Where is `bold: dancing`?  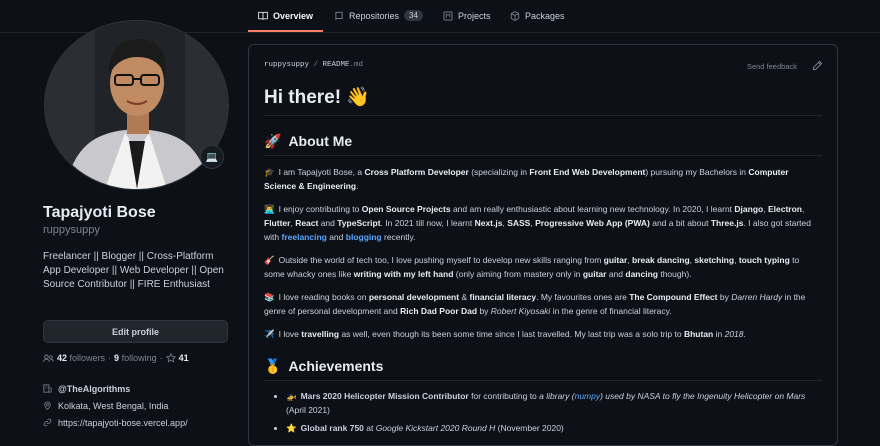 bold: dancing is located at coordinates (641, 274).